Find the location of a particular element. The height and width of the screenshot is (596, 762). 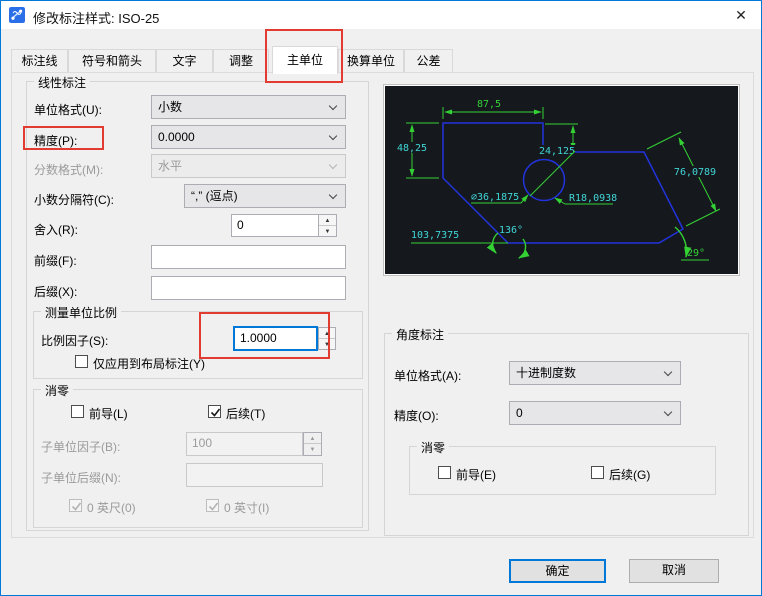

dim-angle2: 29° is located at coordinates (696, 253).